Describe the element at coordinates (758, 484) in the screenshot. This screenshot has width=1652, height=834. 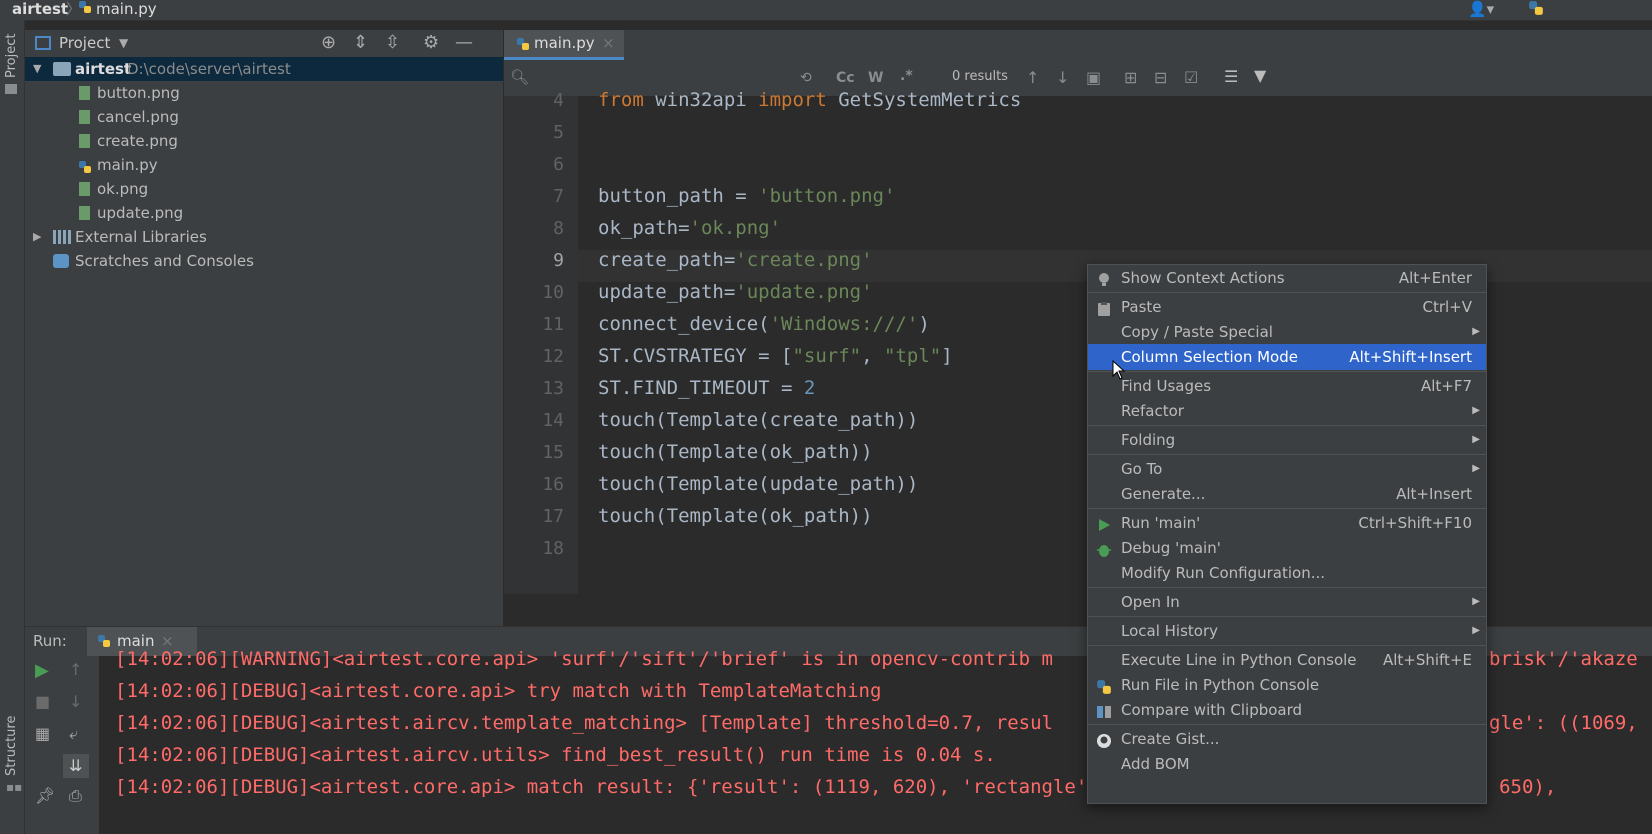
I see `code-line: touch(Template(update_path))` at that location.